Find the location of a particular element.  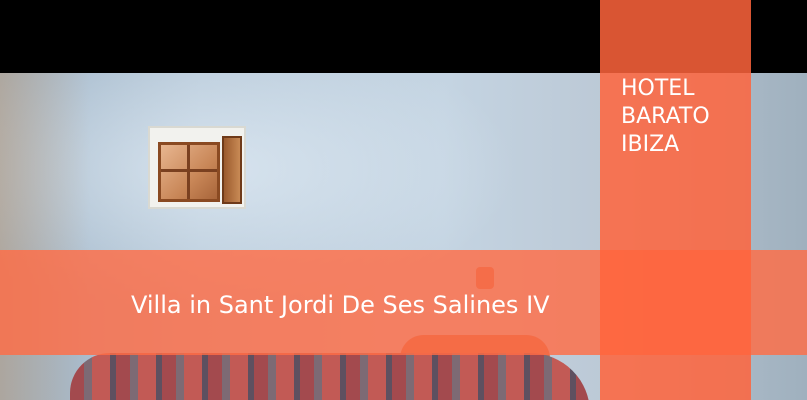

hotel-title: Villa in Sant Jordi De Ses Salines IV is located at coordinates (340, 305).